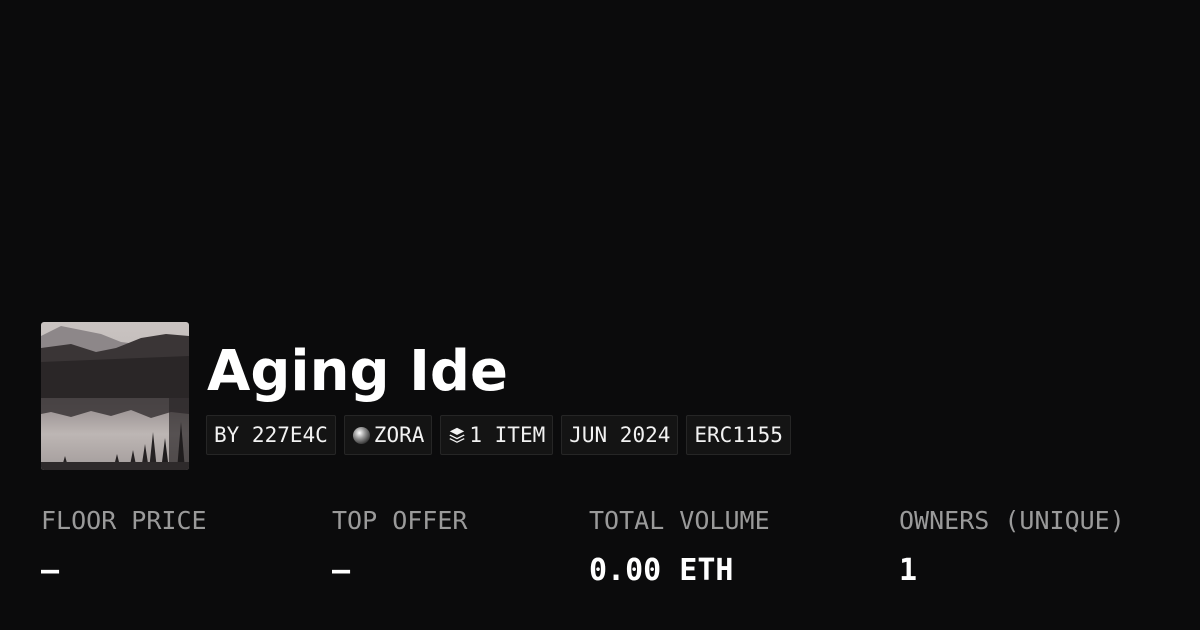  I want to click on items-label: 1 ITEM, so click(507, 435).